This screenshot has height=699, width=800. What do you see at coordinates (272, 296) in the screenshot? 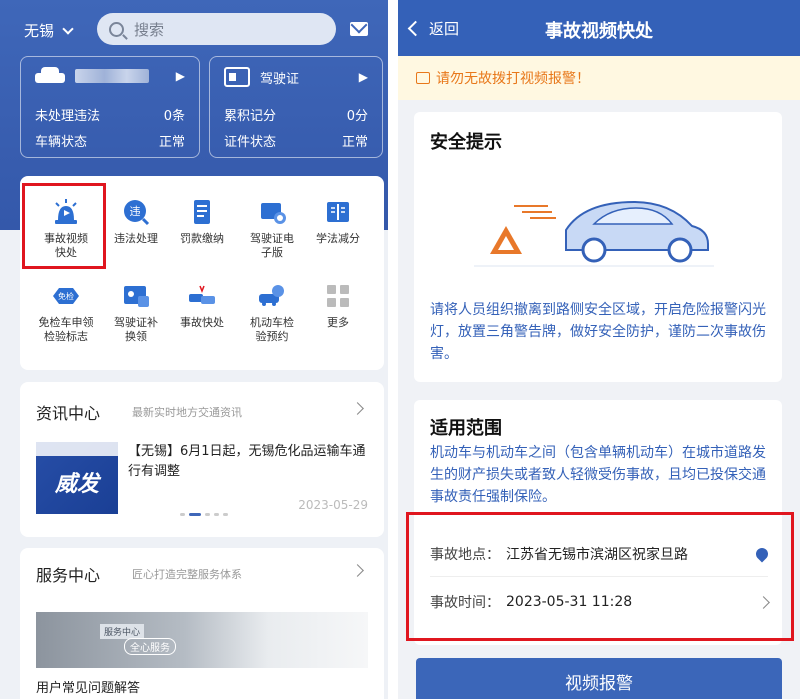
I see `car-booking-icon` at bounding box center [272, 296].